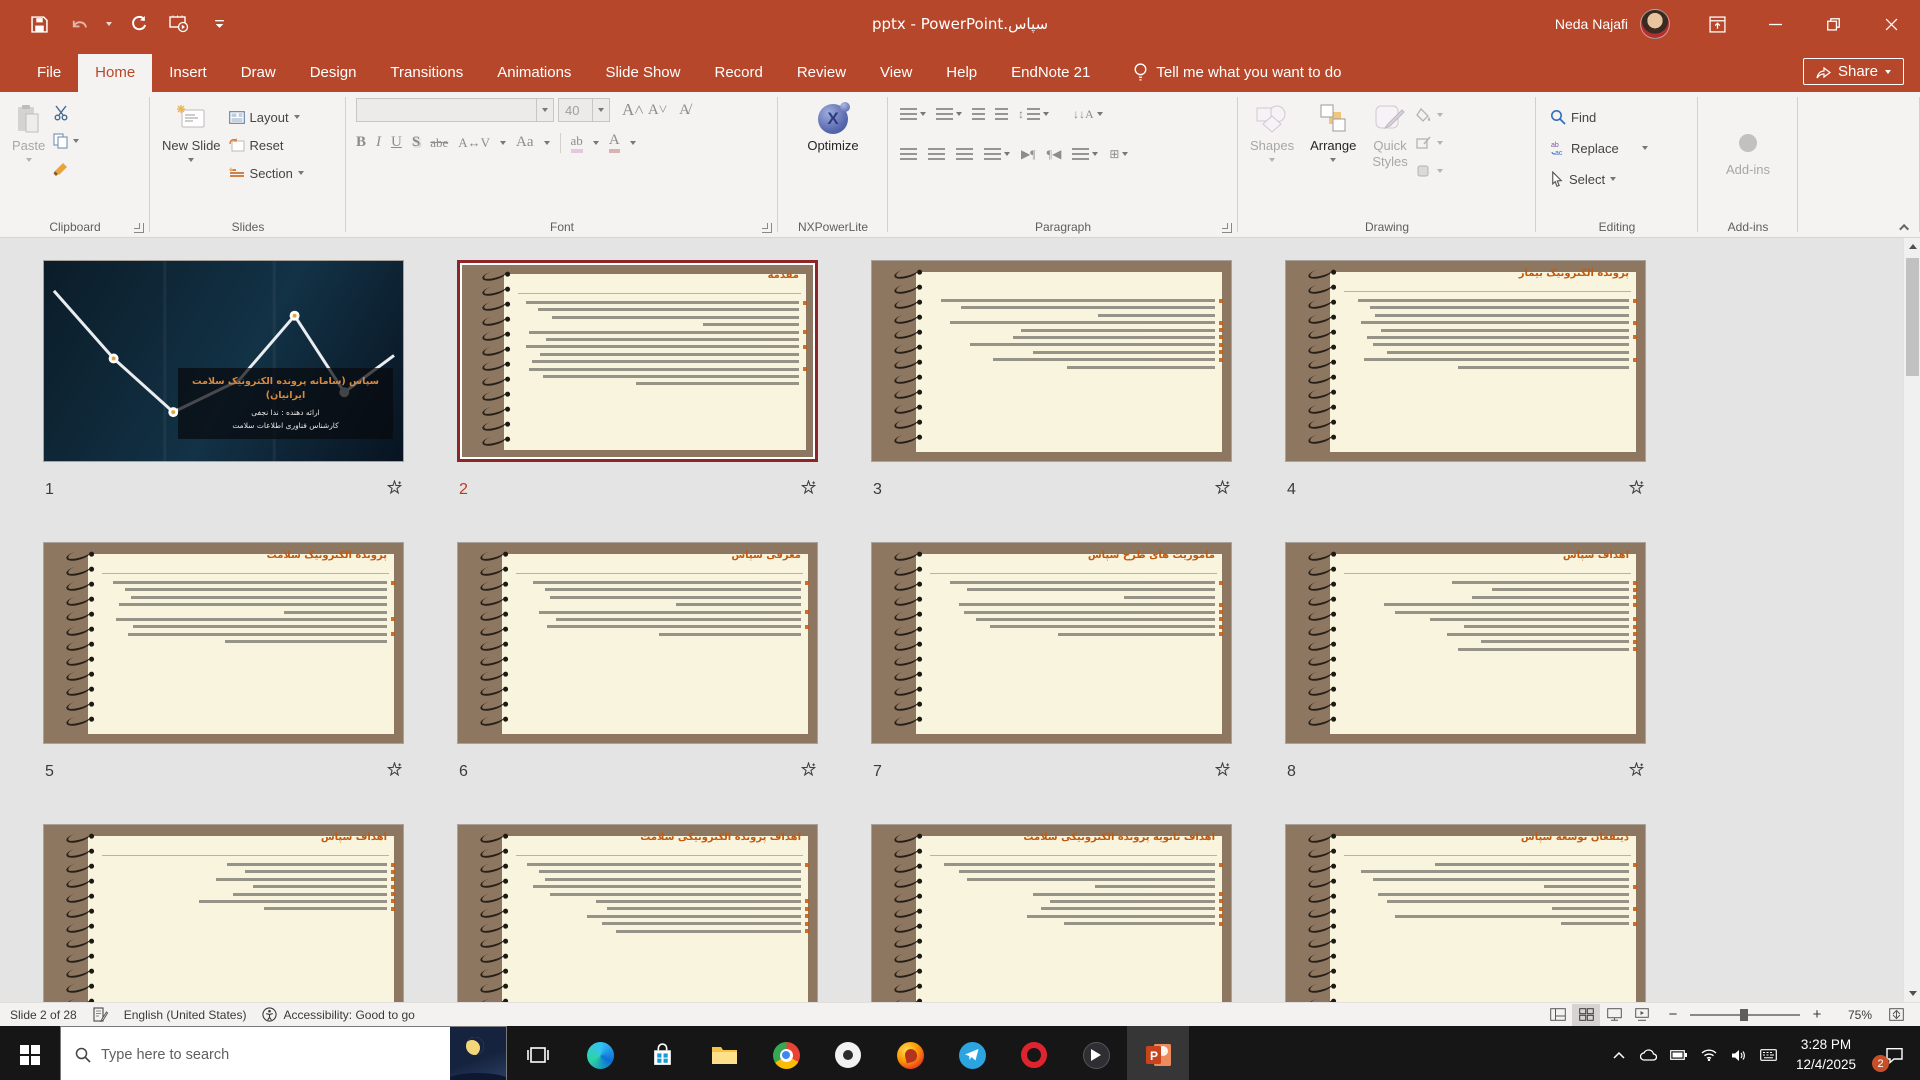  Describe the element at coordinates (416, 142) in the screenshot. I see `text-shadow-button: S` at that location.